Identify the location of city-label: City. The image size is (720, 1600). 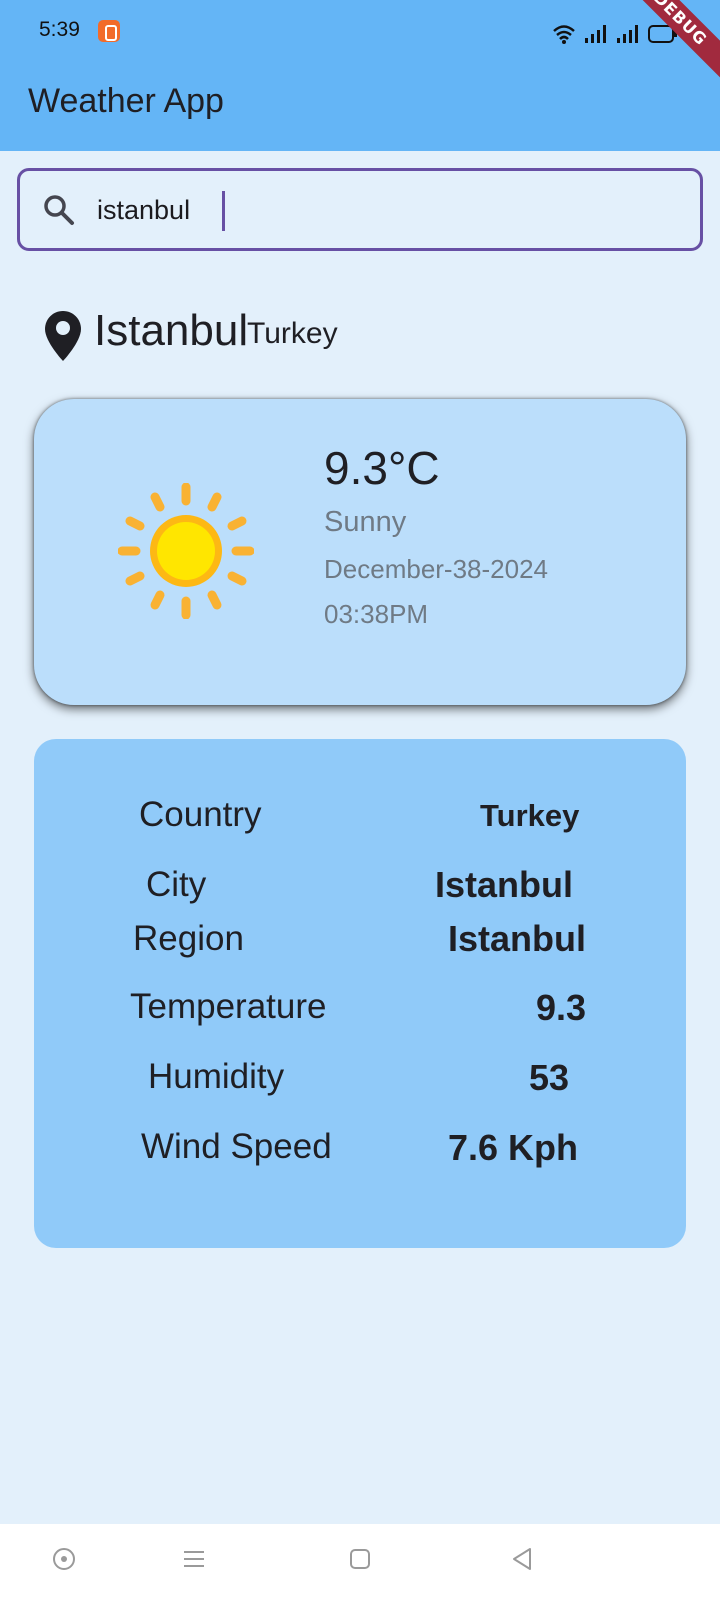
(176, 884).